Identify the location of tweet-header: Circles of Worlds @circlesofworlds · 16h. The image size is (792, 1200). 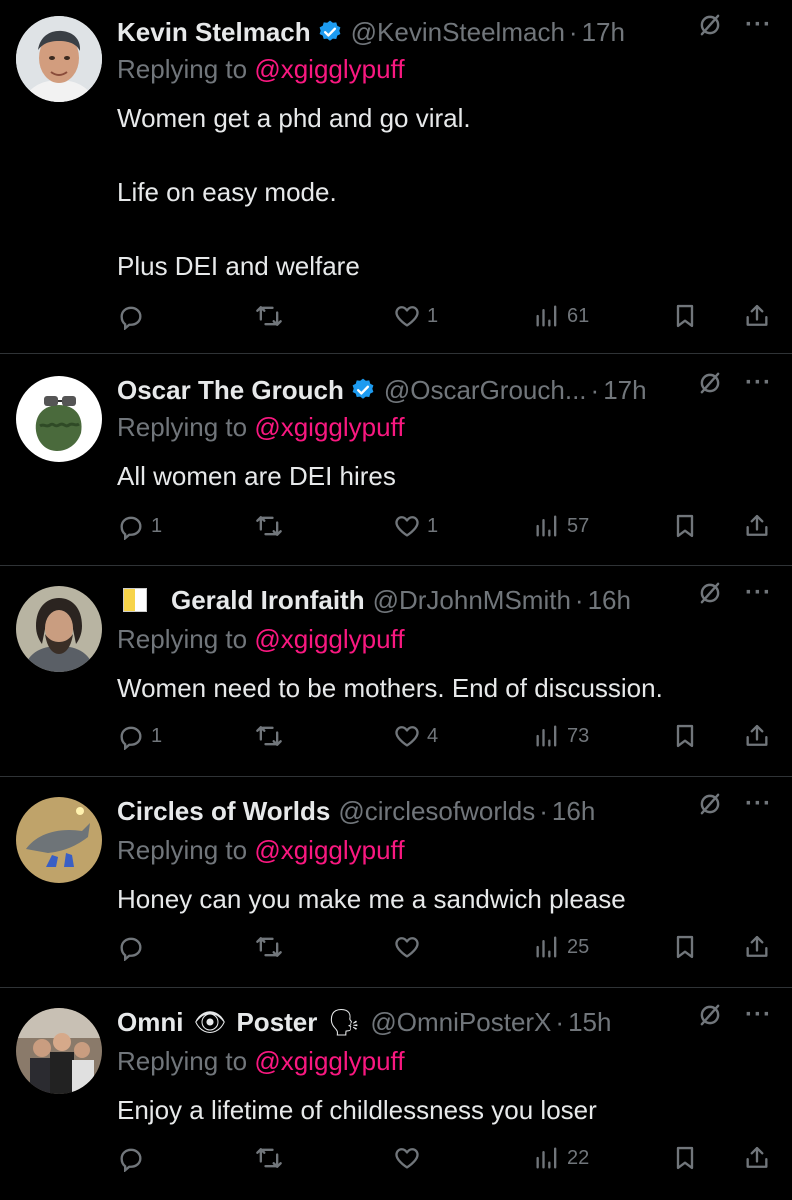
(444, 811).